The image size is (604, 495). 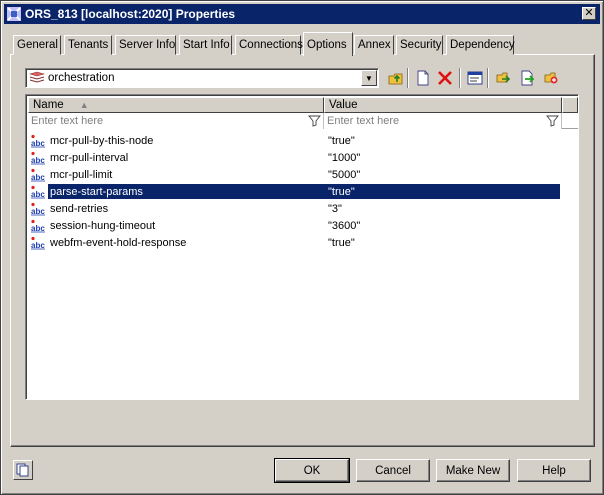 I want to click on cancel-button: Cancel, so click(x=393, y=470).